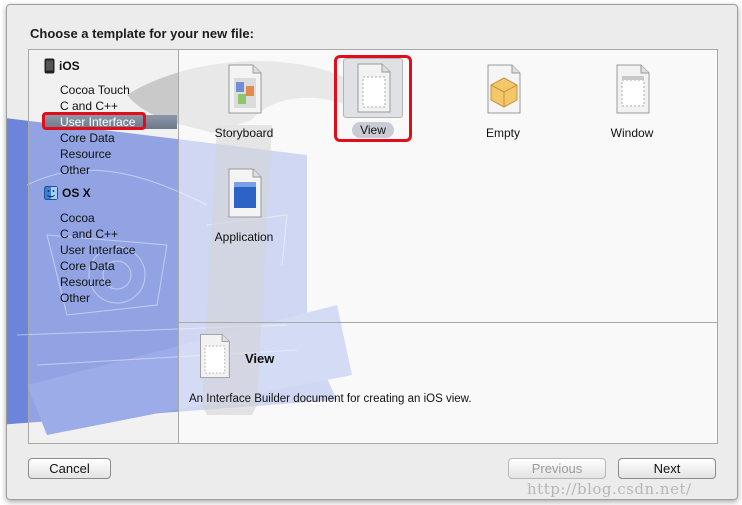 Image resolution: width=742 pixels, height=505 pixels. What do you see at coordinates (76, 193) in the screenshot?
I see `sidebar-group-label: OS X` at bounding box center [76, 193].